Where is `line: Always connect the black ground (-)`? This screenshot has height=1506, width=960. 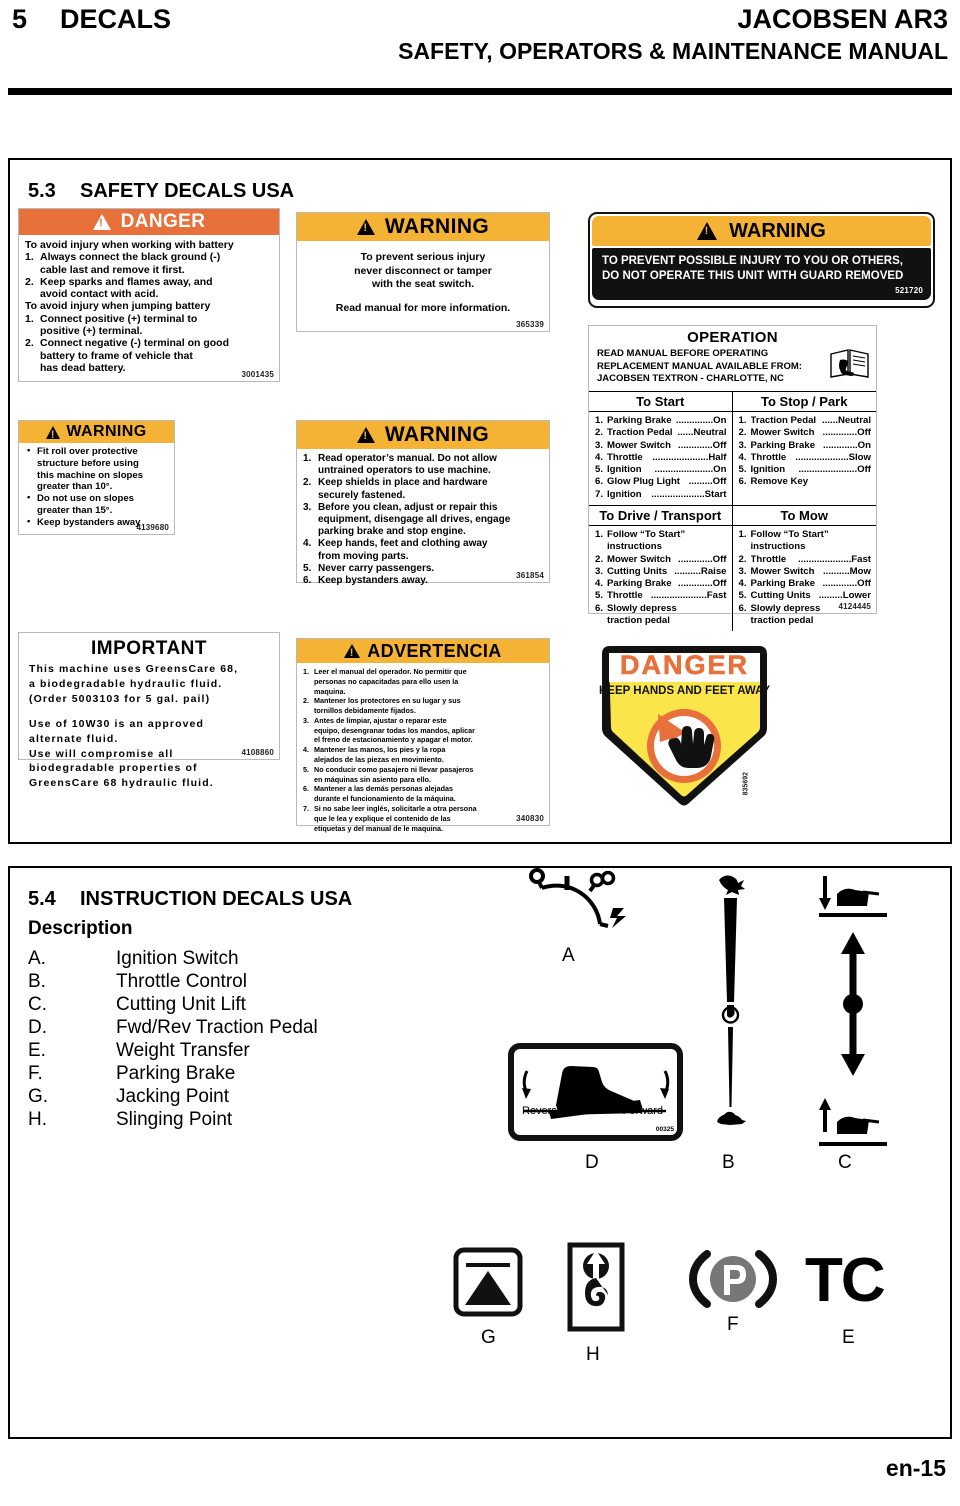 line: Always connect the black ground (-) is located at coordinates (130, 257).